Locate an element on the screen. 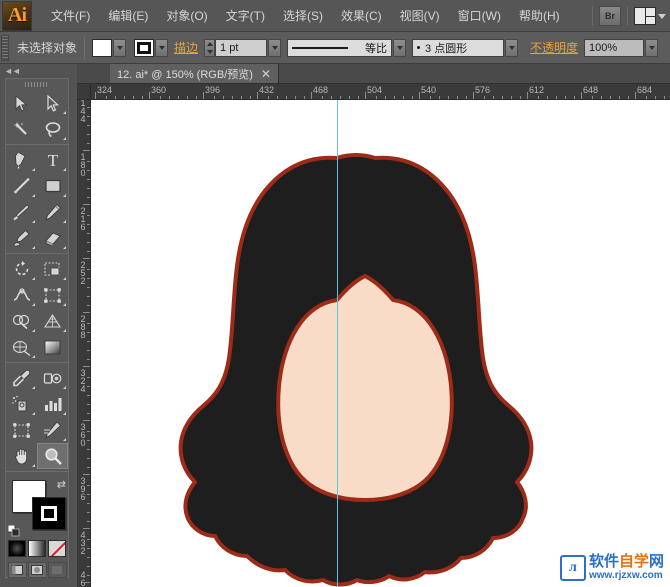 Image resolution: width=670 pixels, height=587 pixels. none-mode-button is located at coordinates (57, 548).